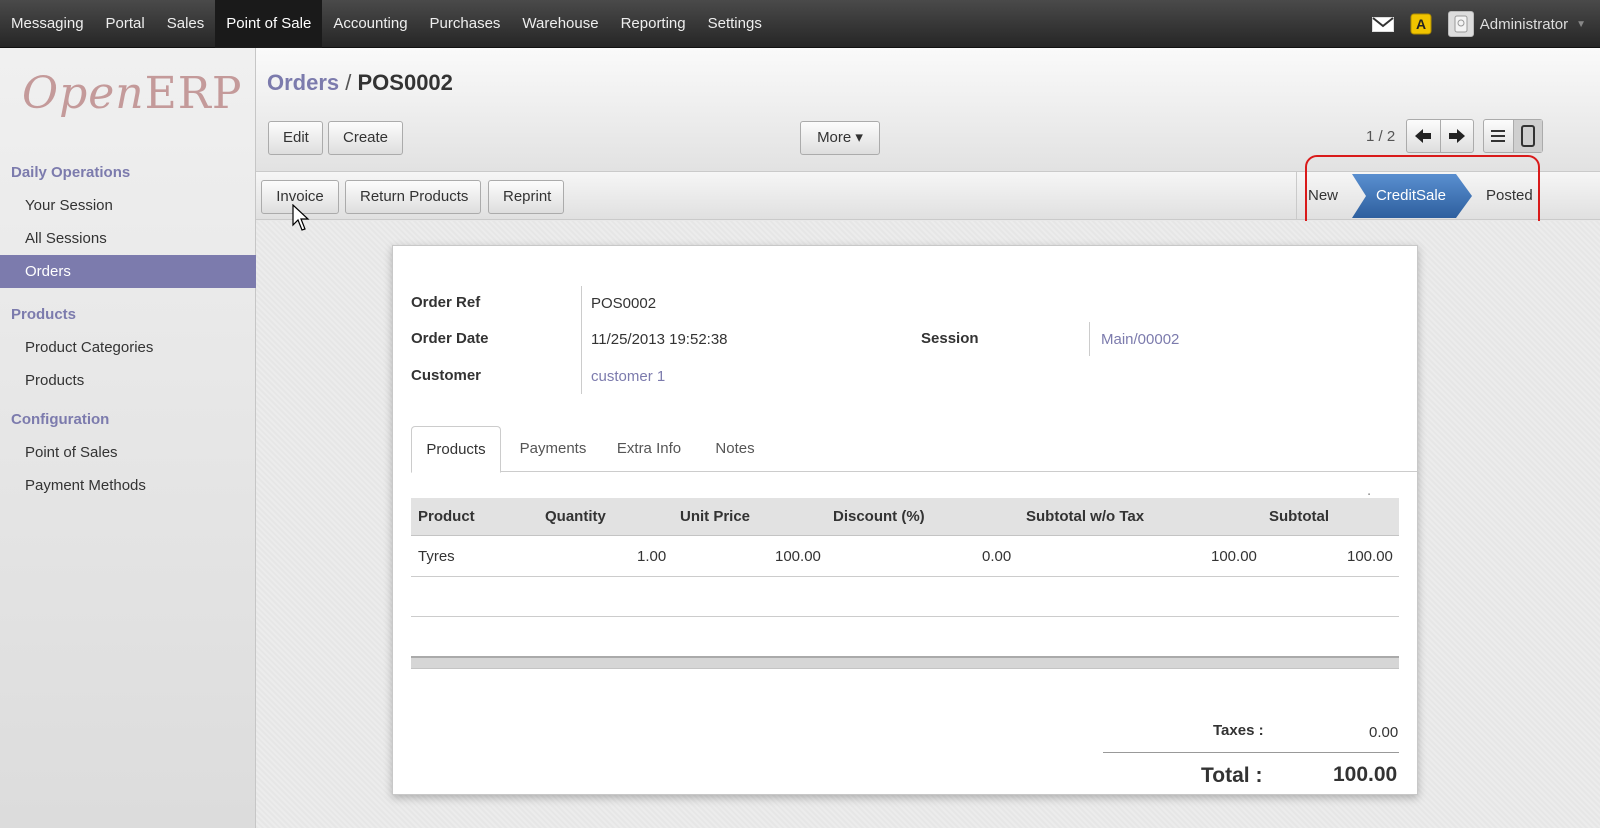 This screenshot has width=1600, height=828. Describe the element at coordinates (295, 138) in the screenshot. I see `edit-button: Edit` at that location.